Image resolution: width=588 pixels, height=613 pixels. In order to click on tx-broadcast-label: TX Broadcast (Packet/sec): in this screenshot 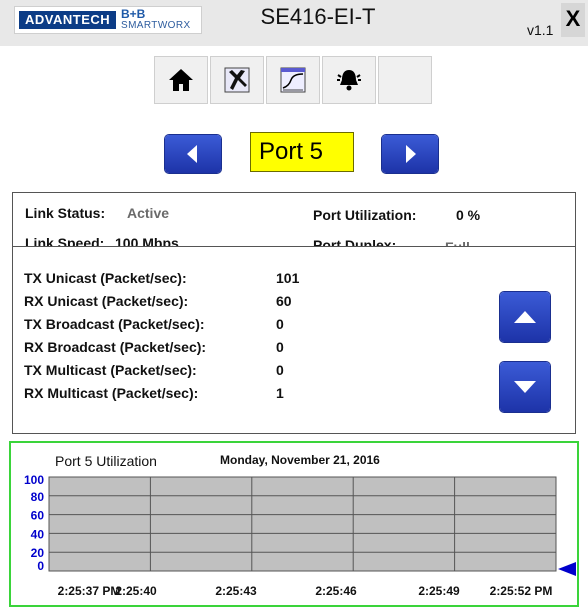, I will do `click(114, 324)`.